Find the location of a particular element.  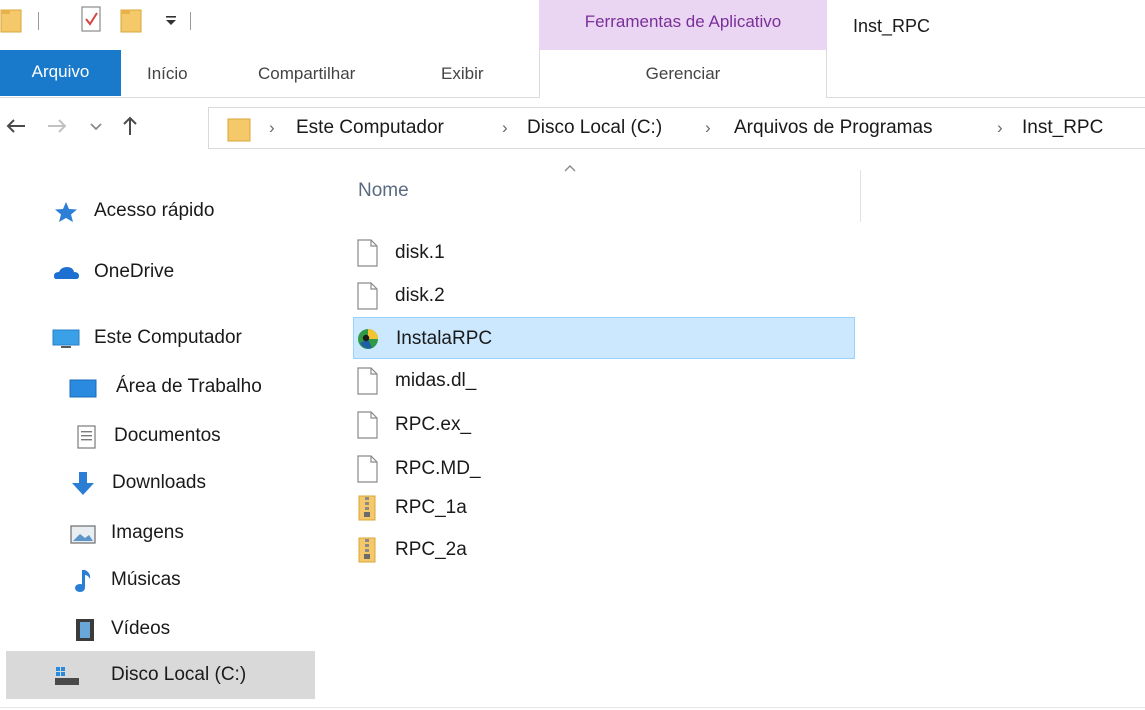

monitor-icon is located at coordinates (66, 338).